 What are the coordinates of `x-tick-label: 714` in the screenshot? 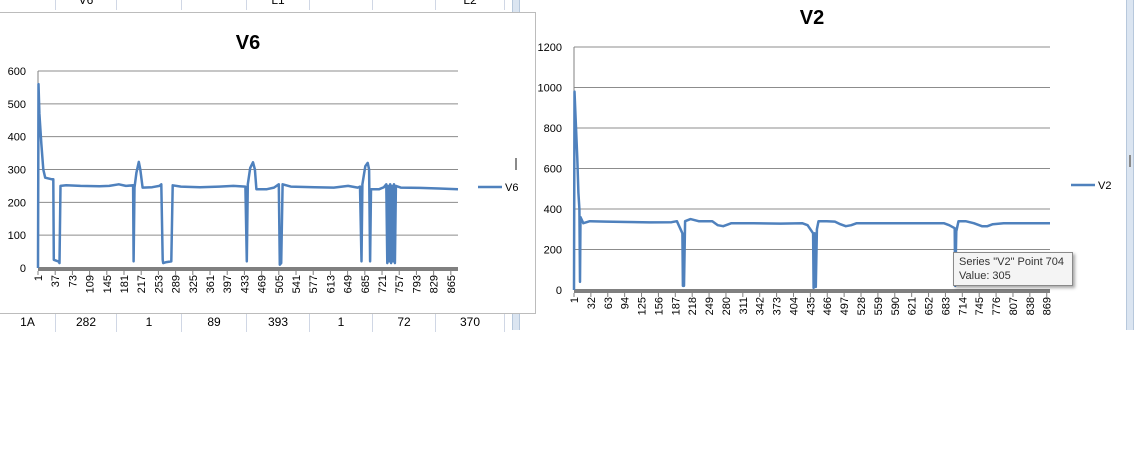 It's located at (963, 306).